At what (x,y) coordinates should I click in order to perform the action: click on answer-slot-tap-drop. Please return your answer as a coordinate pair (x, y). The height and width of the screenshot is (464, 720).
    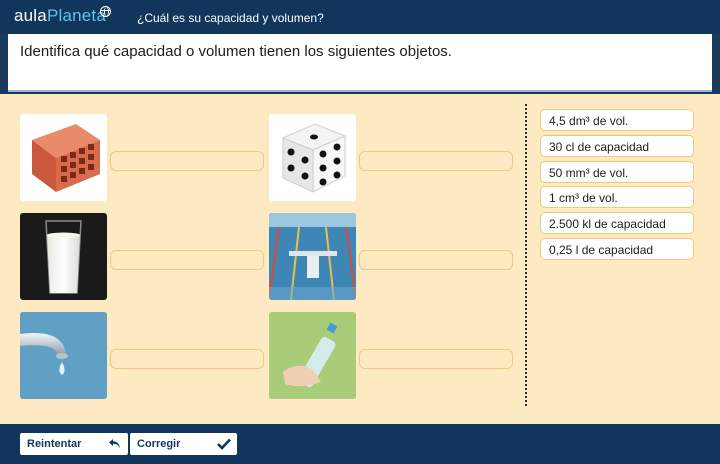
    Looking at the image, I should click on (187, 359).